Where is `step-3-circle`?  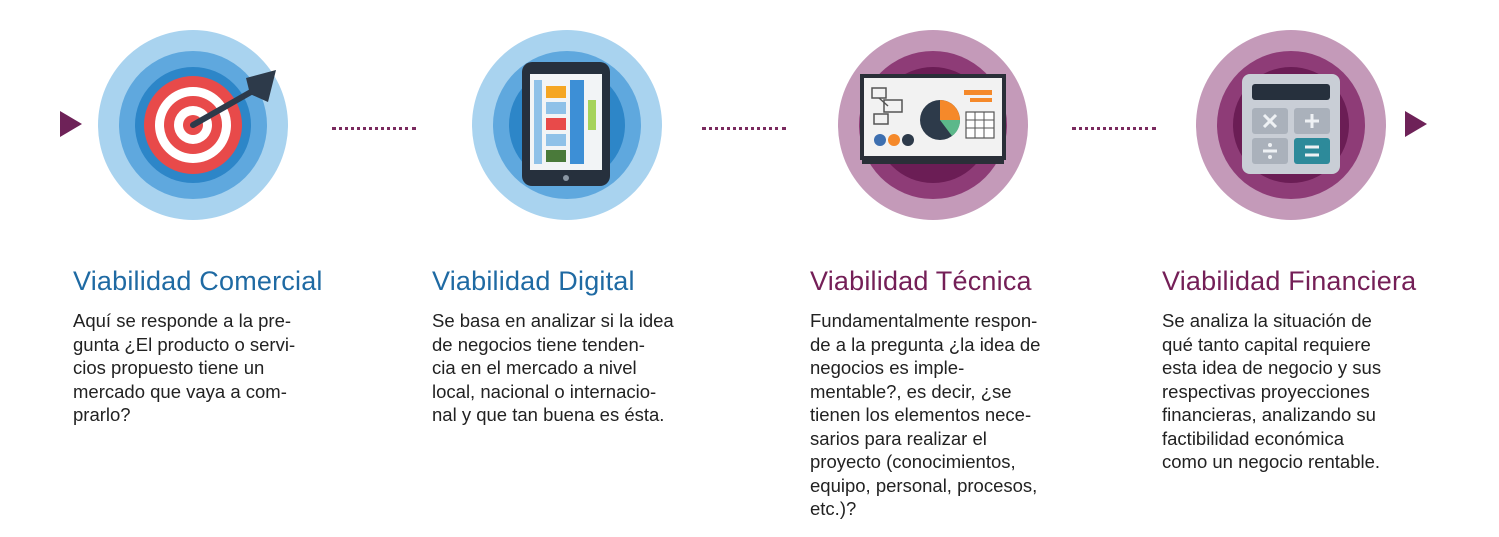 step-3-circle is located at coordinates (933, 125).